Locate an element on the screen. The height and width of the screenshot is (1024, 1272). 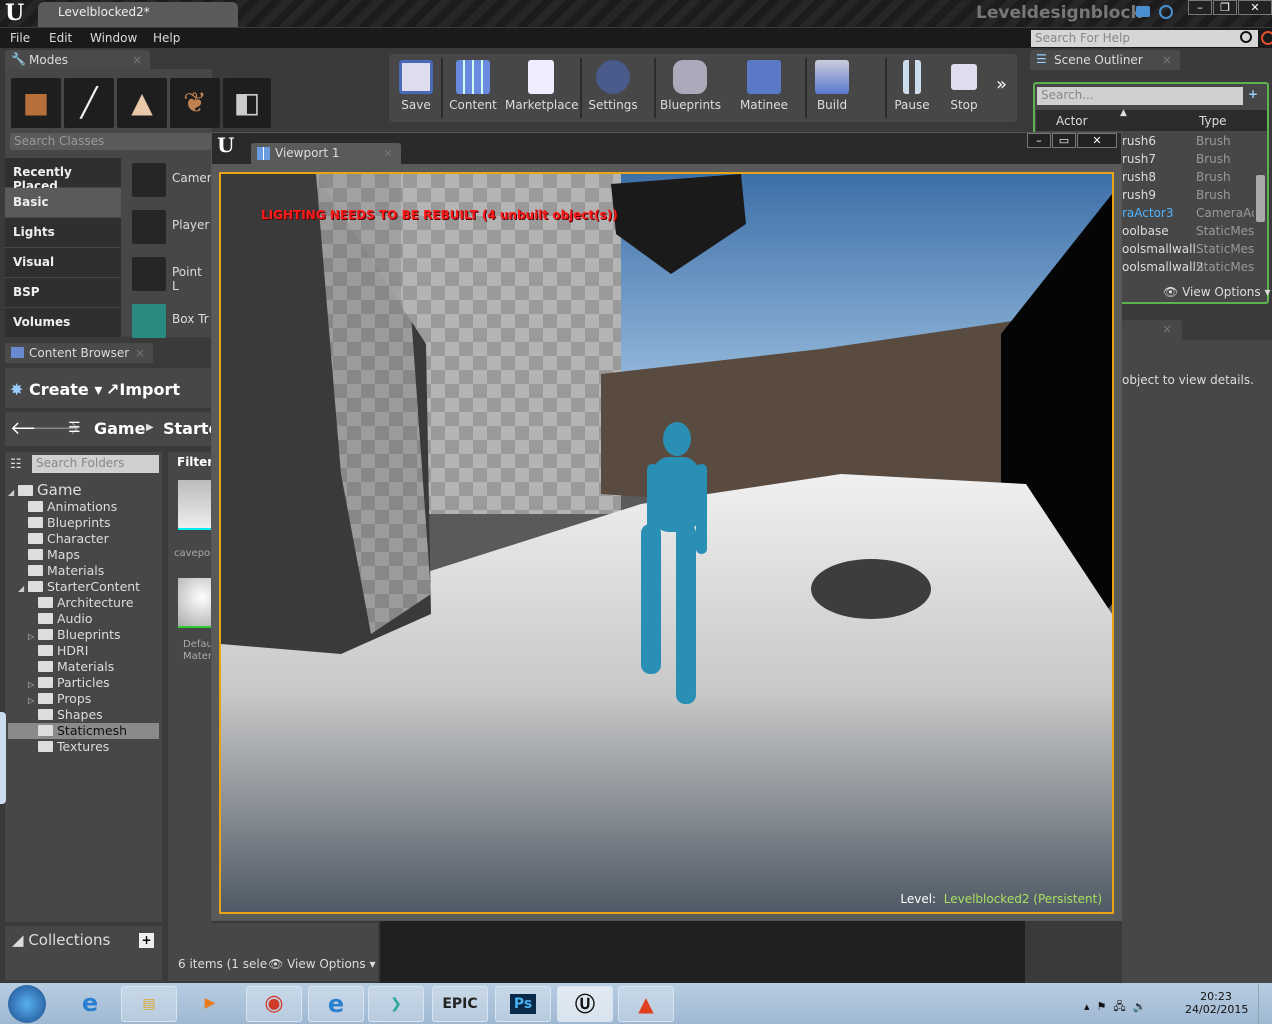
matinee-button: Matinee is located at coordinates (764, 86).